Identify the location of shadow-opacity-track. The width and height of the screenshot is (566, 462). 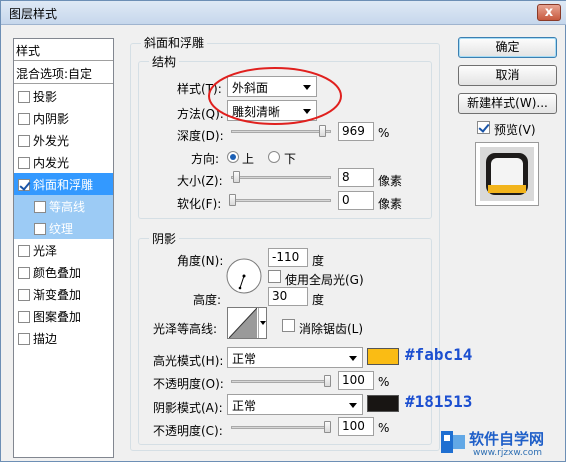
(281, 427).